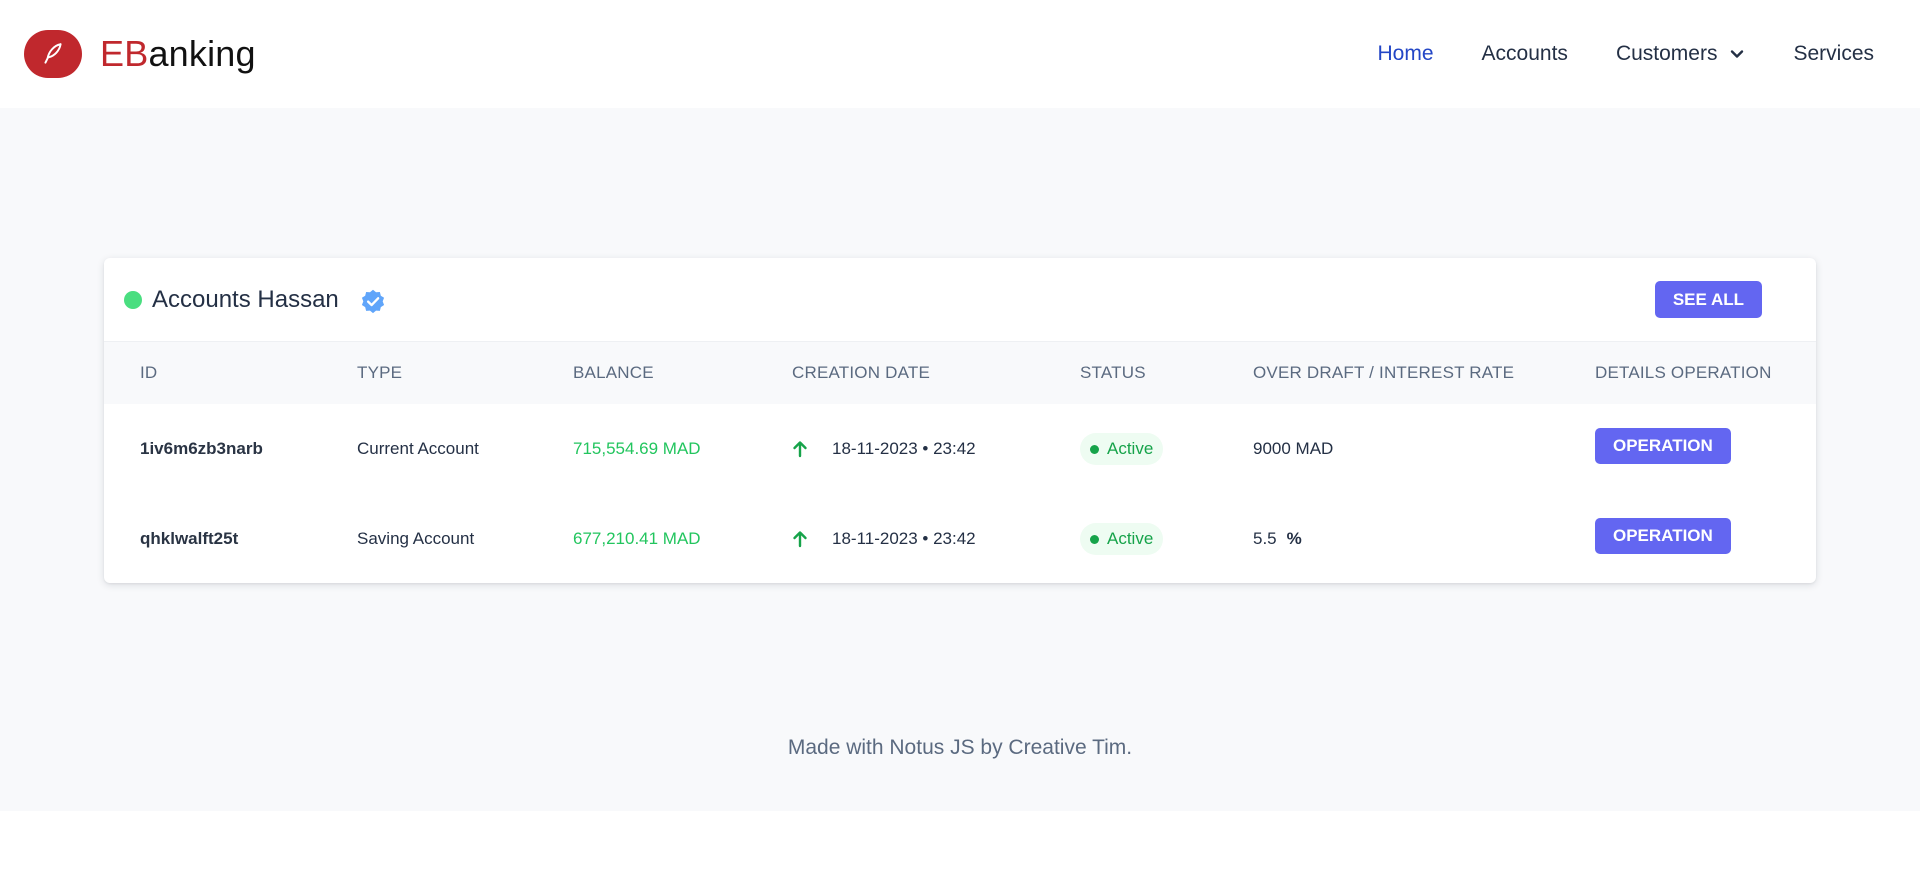 The height and width of the screenshot is (871, 1920). I want to click on account-id: qhklwalft25t, so click(189, 538).